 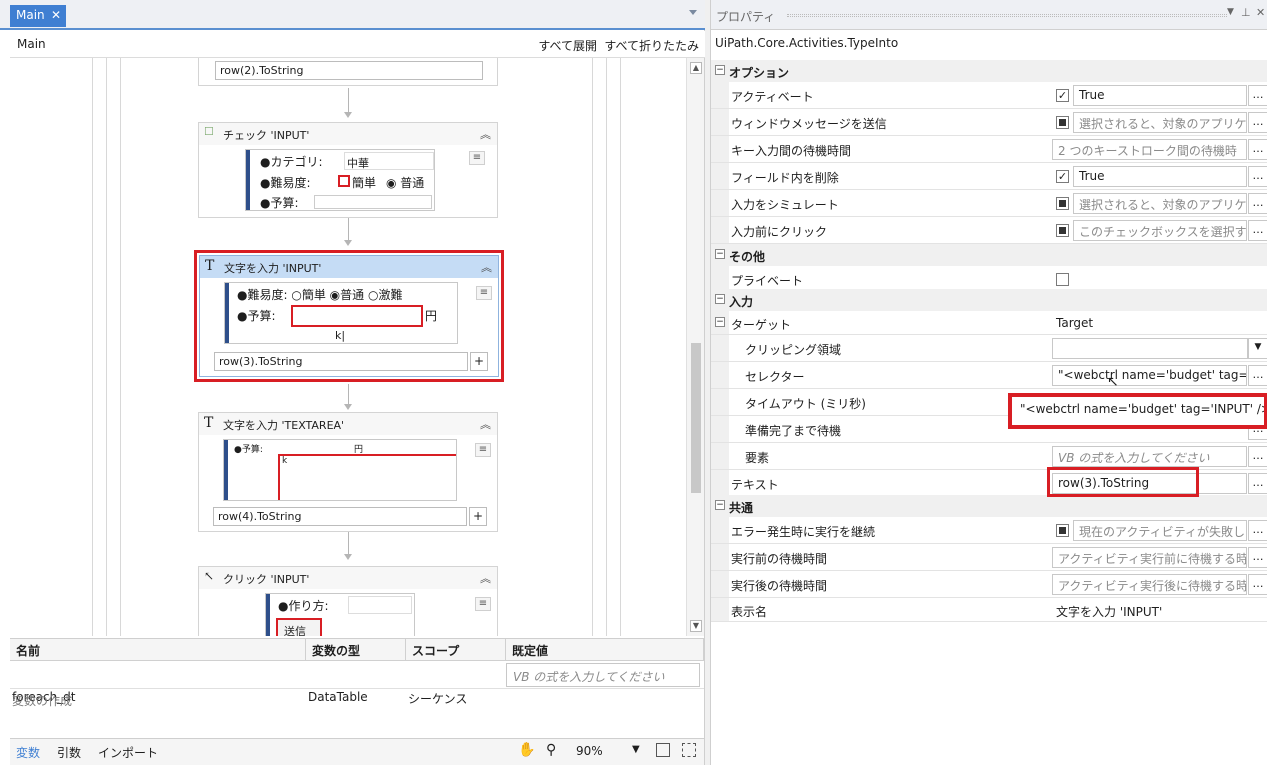 What do you see at coordinates (989, 300) in the screenshot?
I see `category-input: − 入力` at bounding box center [989, 300].